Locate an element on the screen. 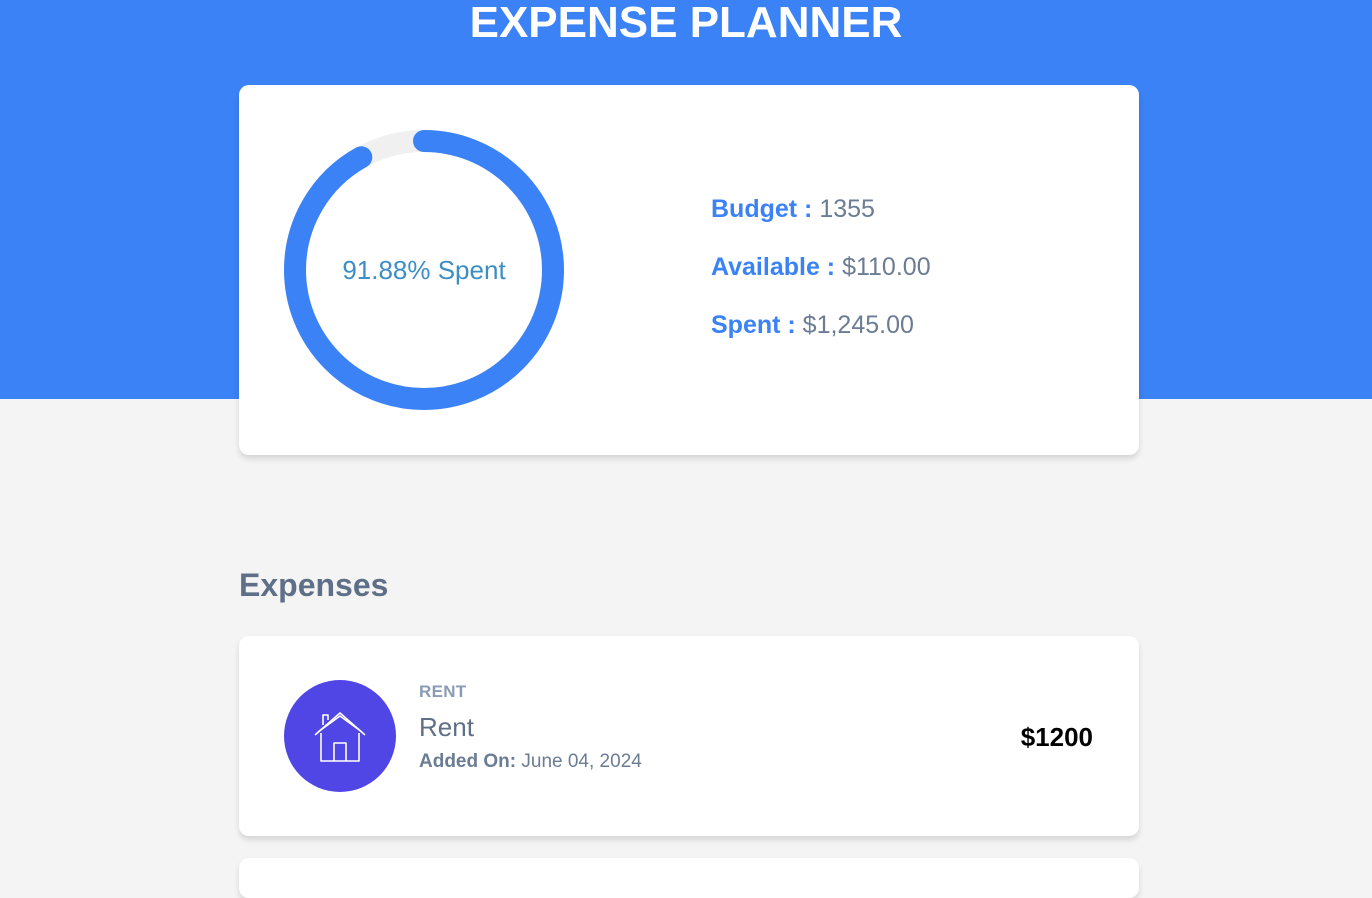 The image size is (1372, 898). category-badge is located at coordinates (340, 736).